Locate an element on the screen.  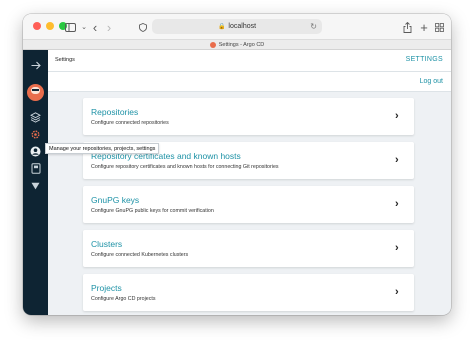
tab-title: Settings - Argo CD is located at coordinates (242, 45).